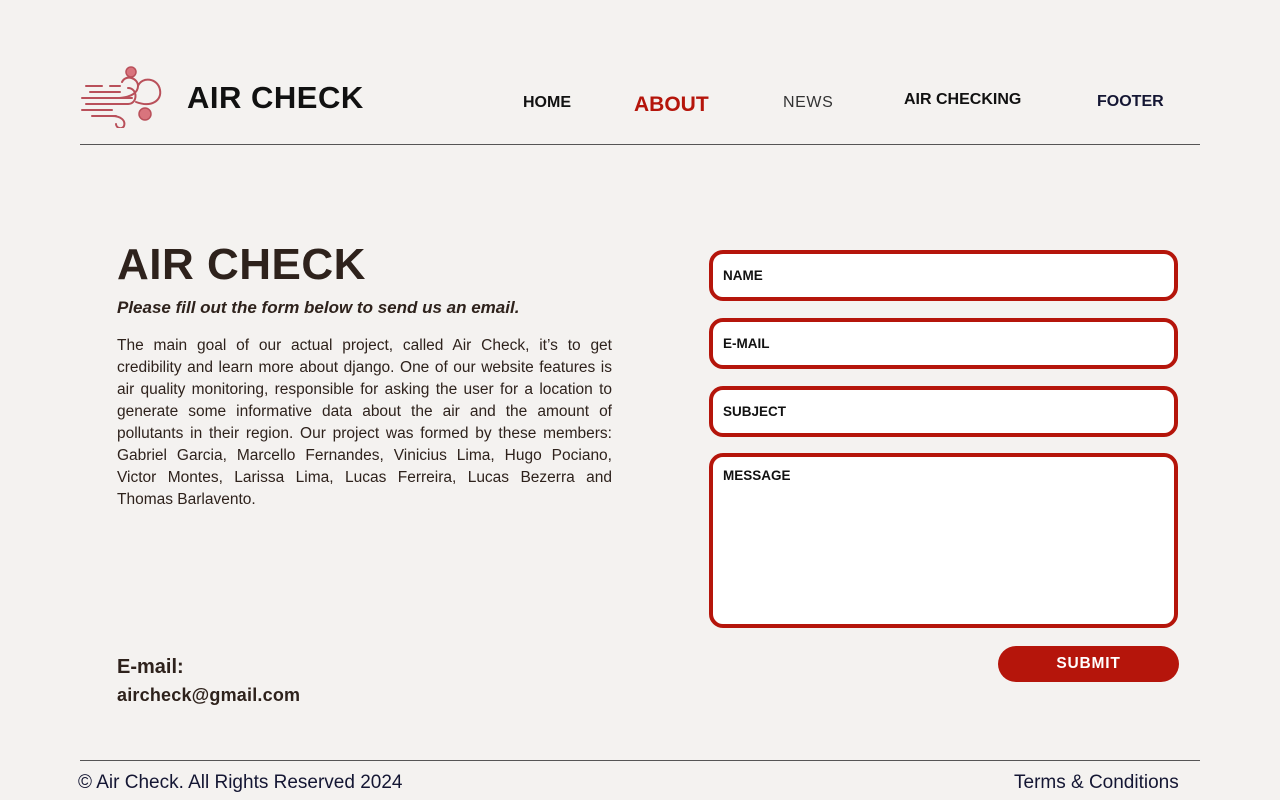 The width and height of the screenshot is (1280, 800). I want to click on subject-input, so click(943, 411).